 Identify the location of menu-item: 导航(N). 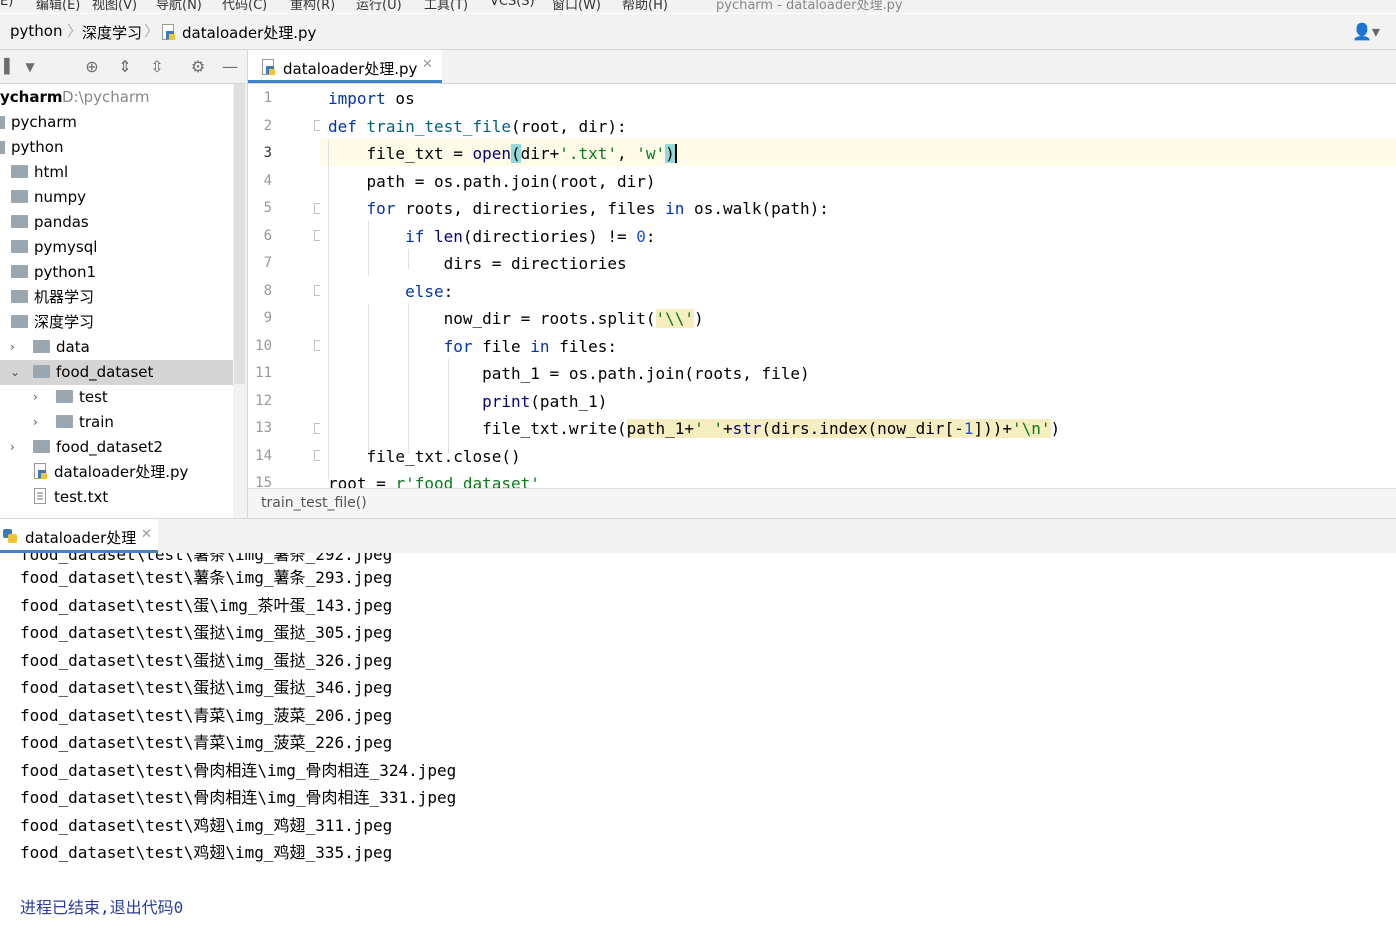
(179, 6).